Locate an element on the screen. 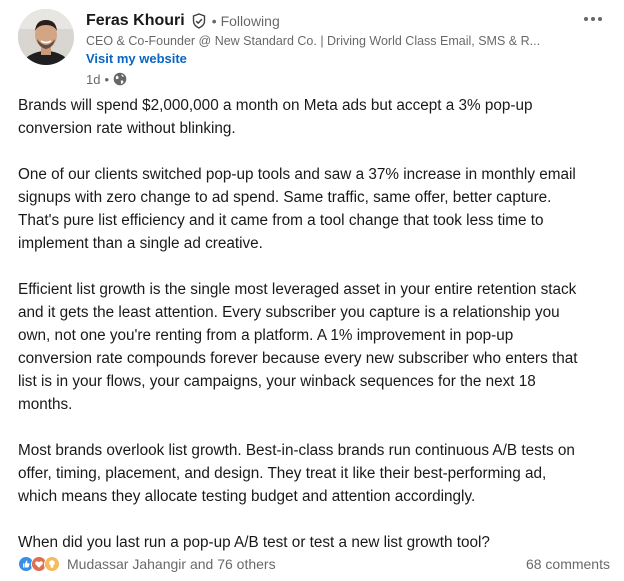 The width and height of the screenshot is (624, 581). reactions-summary: Mudassar Jahangir and 76 others is located at coordinates (147, 564).